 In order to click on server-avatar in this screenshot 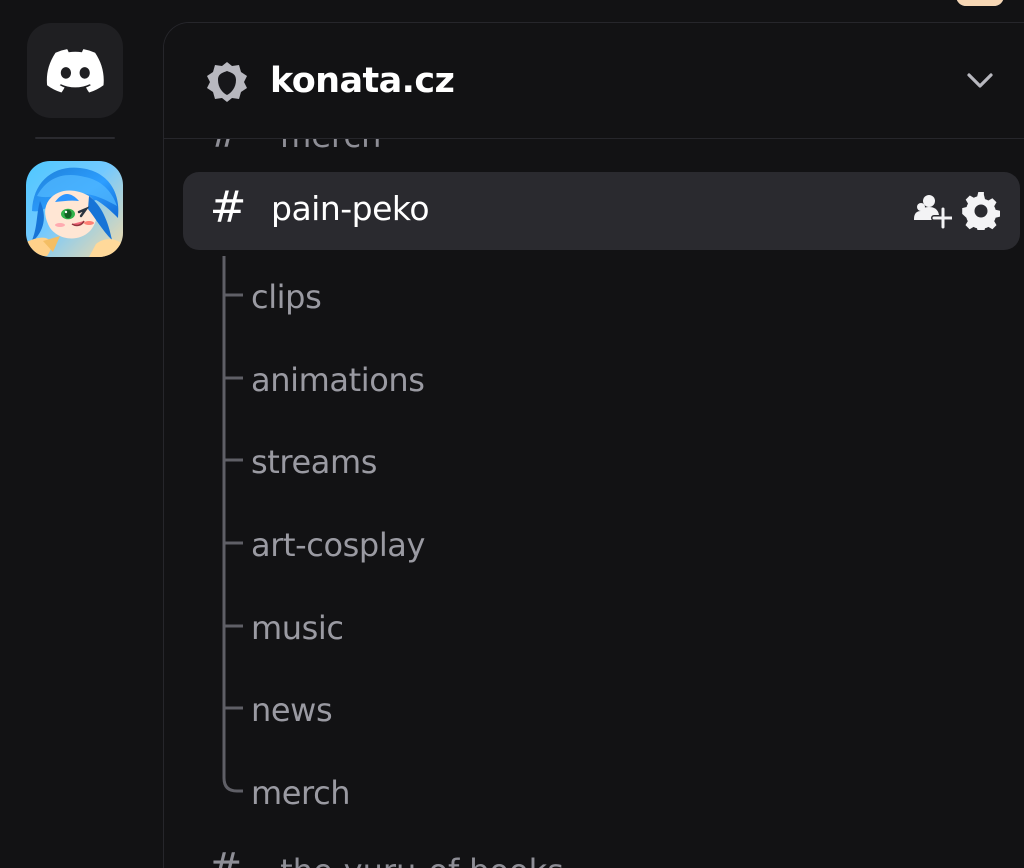, I will do `click(74, 209)`.